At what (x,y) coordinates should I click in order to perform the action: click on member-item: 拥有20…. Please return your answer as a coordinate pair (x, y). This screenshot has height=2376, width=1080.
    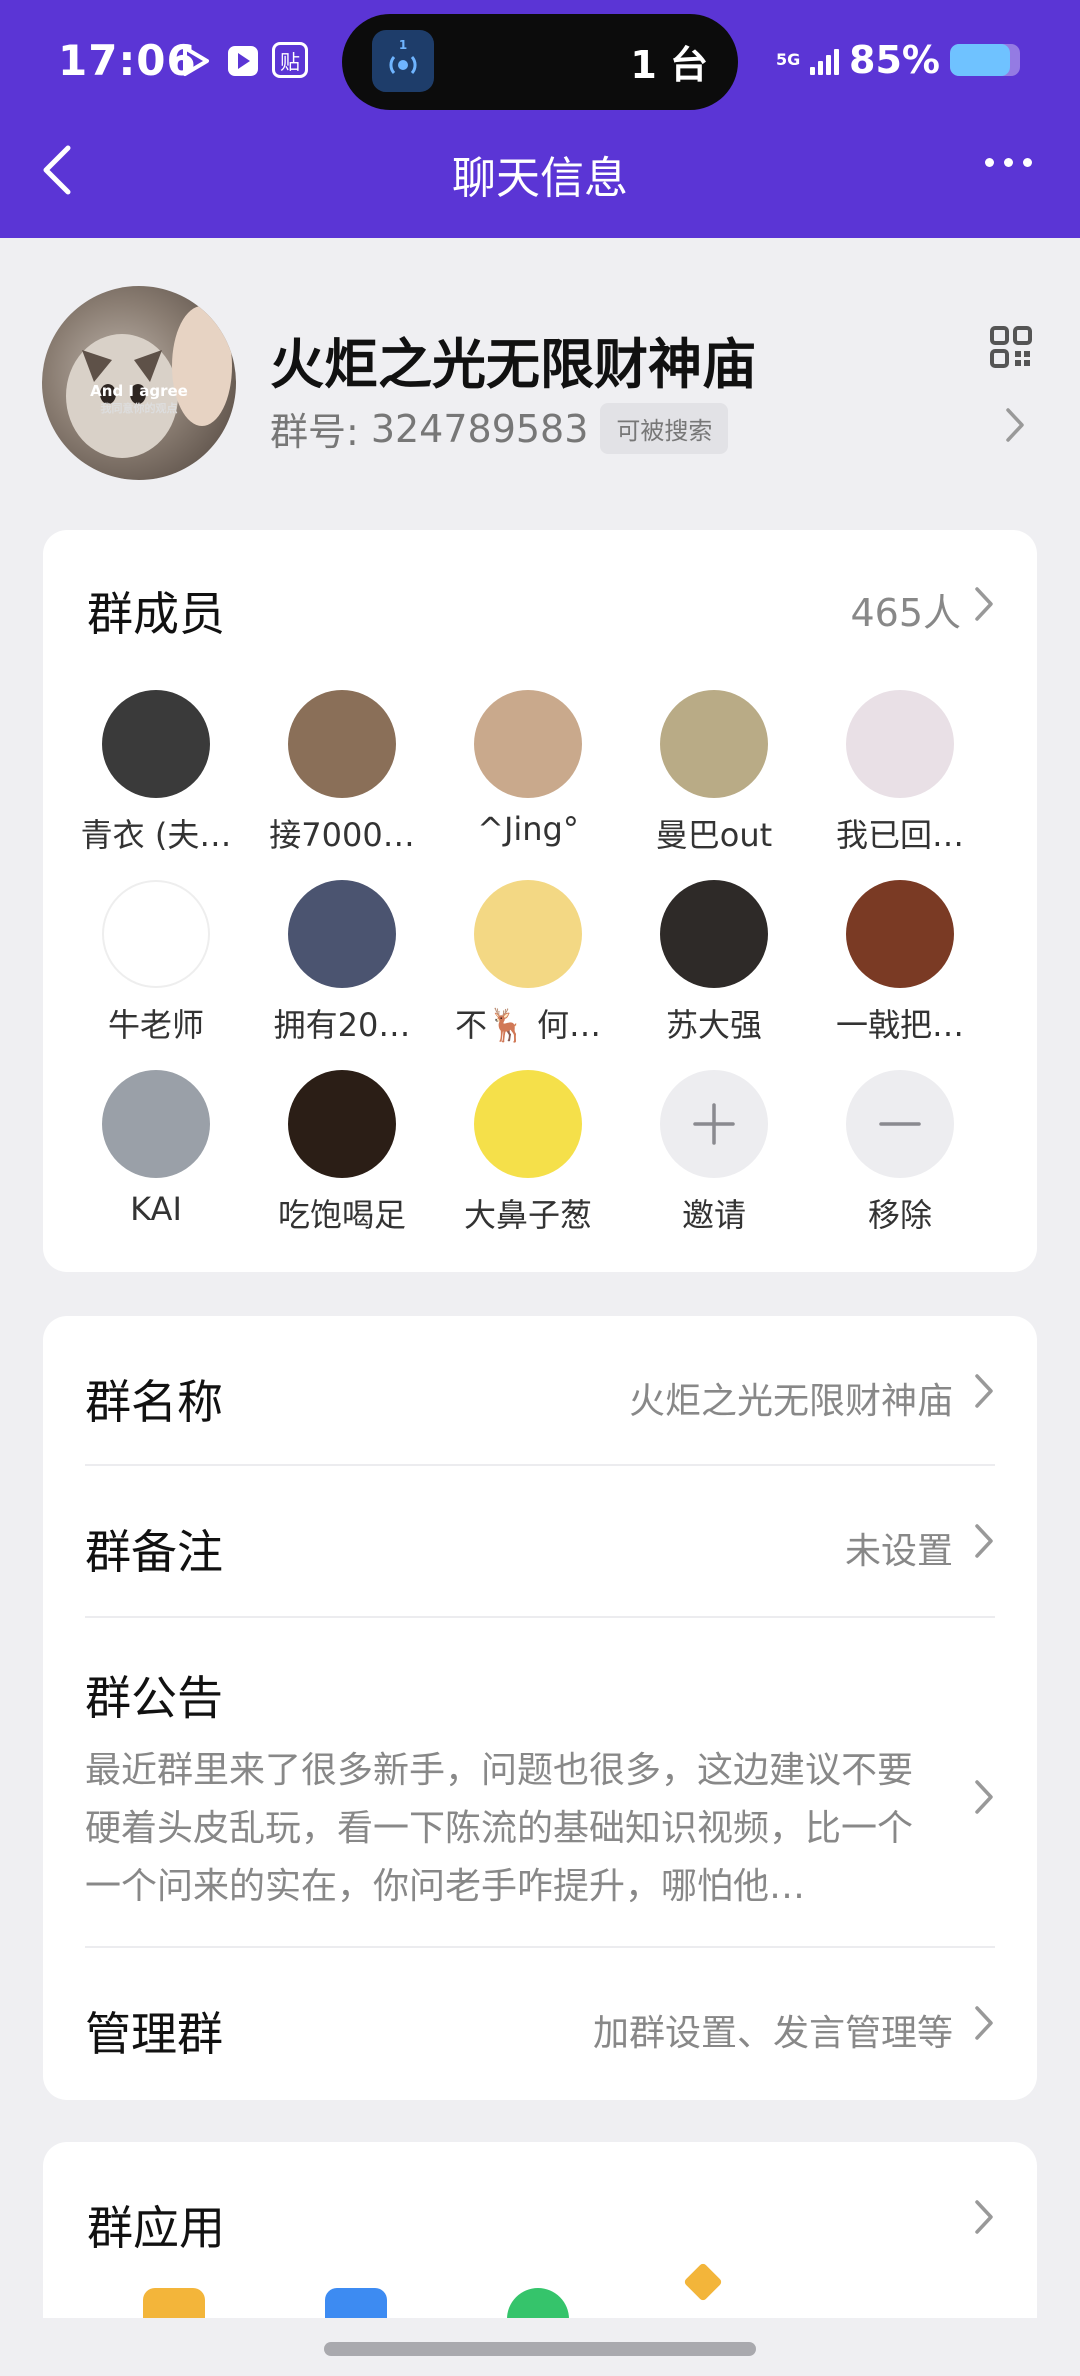
    Looking at the image, I should click on (342, 975).